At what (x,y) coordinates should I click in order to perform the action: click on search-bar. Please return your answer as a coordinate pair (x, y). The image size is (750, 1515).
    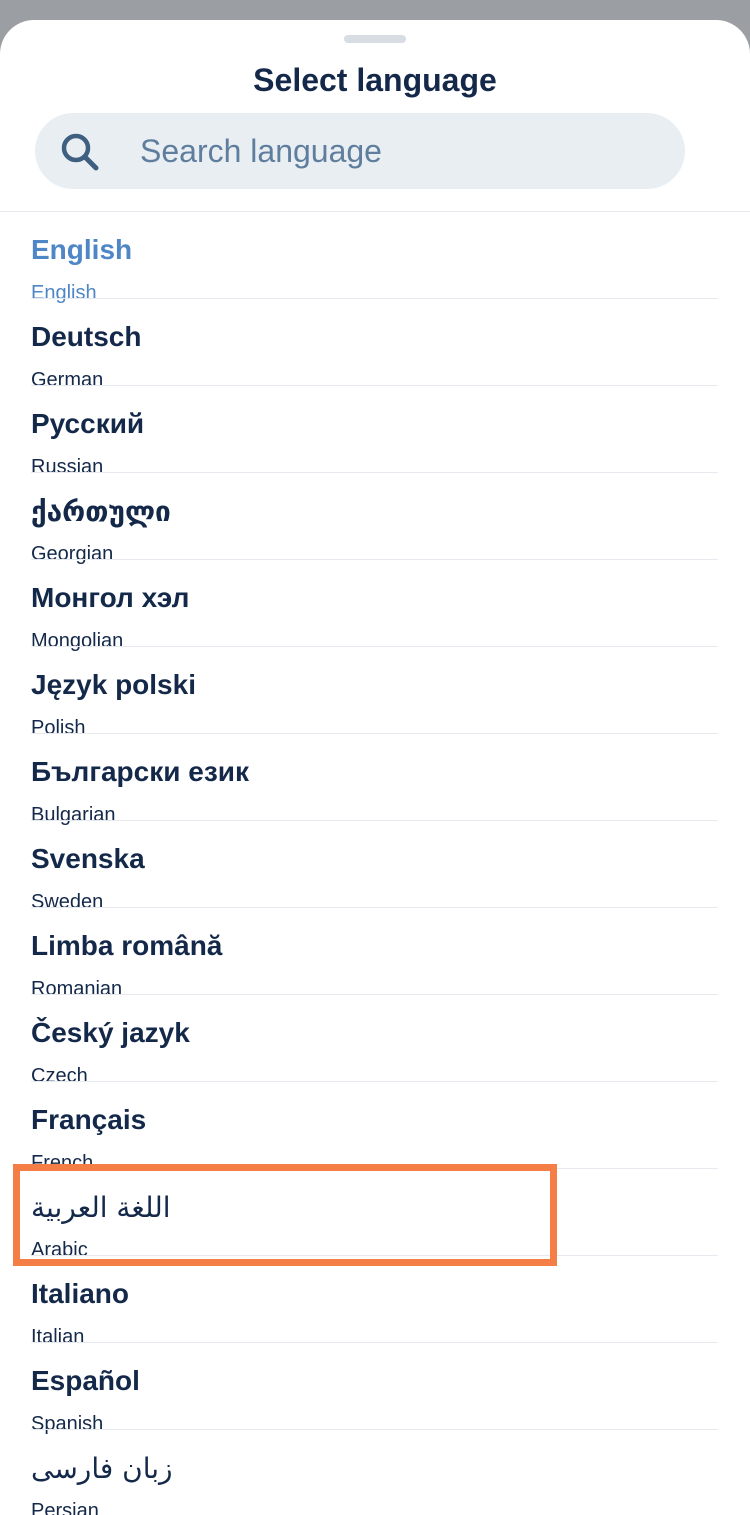
    Looking at the image, I should click on (360, 151).